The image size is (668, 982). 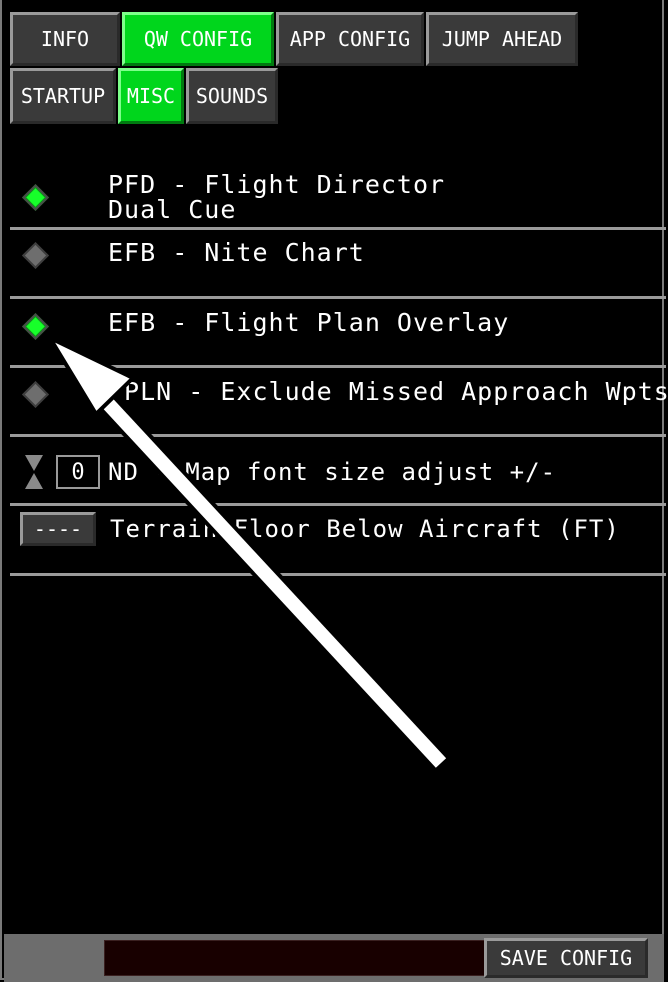 I want to click on font-size-adjust-label: ND - Map font size adjust +/-, so click(x=332, y=472).